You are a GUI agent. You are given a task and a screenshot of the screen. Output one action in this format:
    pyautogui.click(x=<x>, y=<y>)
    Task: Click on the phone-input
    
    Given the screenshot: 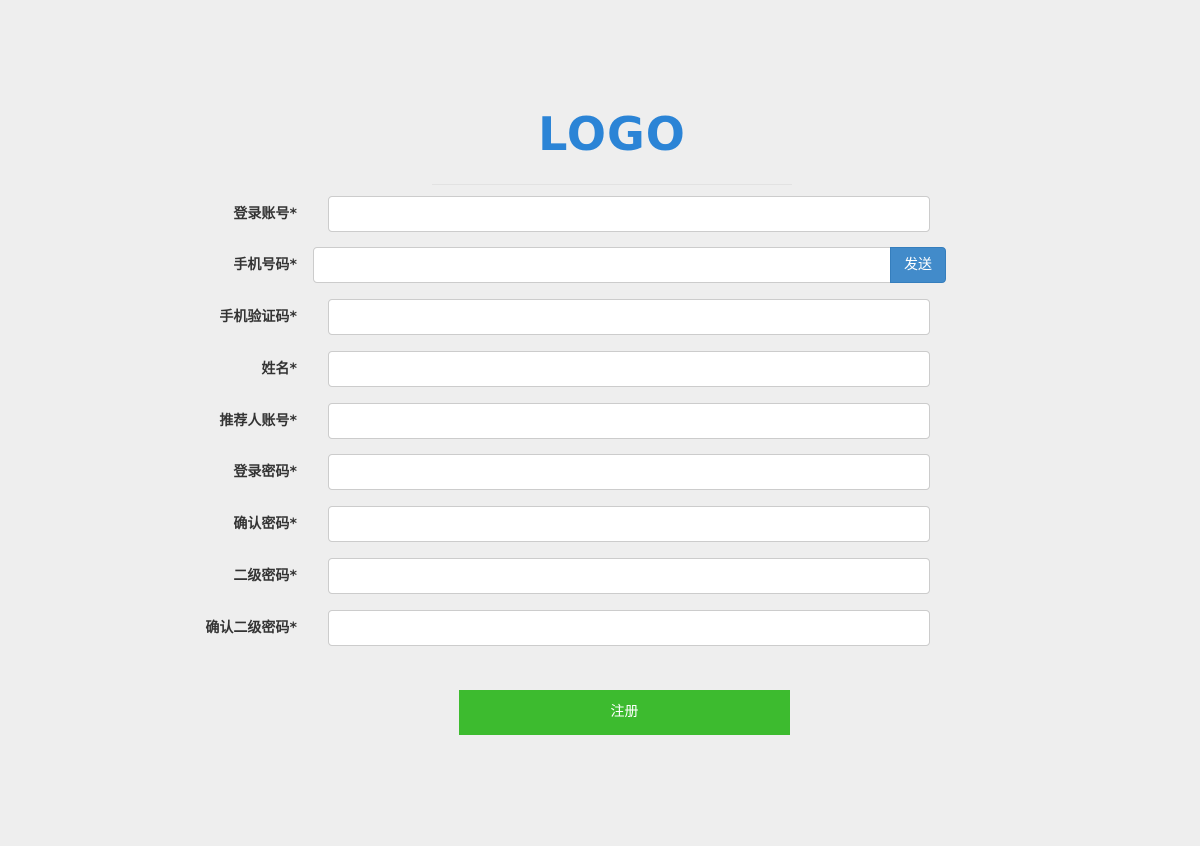 What is the action you would take?
    pyautogui.click(x=602, y=265)
    